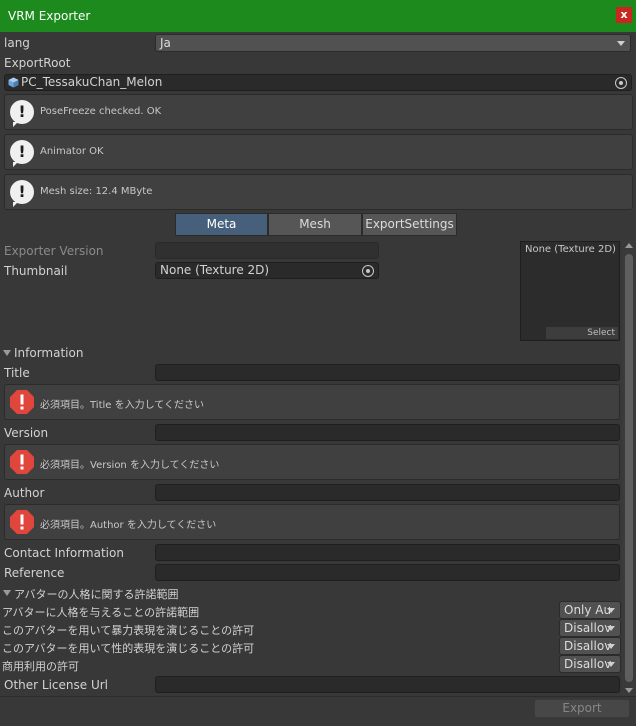  What do you see at coordinates (215, 270) in the screenshot?
I see `thumbnail-value: None (Texture 2D)` at bounding box center [215, 270].